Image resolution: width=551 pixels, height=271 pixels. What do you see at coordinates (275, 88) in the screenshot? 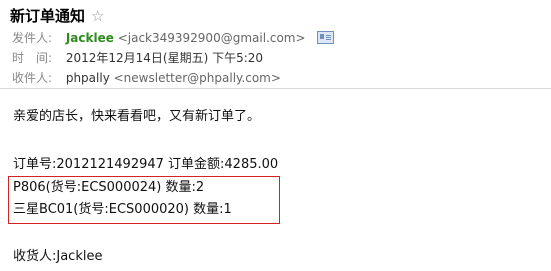
I see `header-divider` at bounding box center [275, 88].